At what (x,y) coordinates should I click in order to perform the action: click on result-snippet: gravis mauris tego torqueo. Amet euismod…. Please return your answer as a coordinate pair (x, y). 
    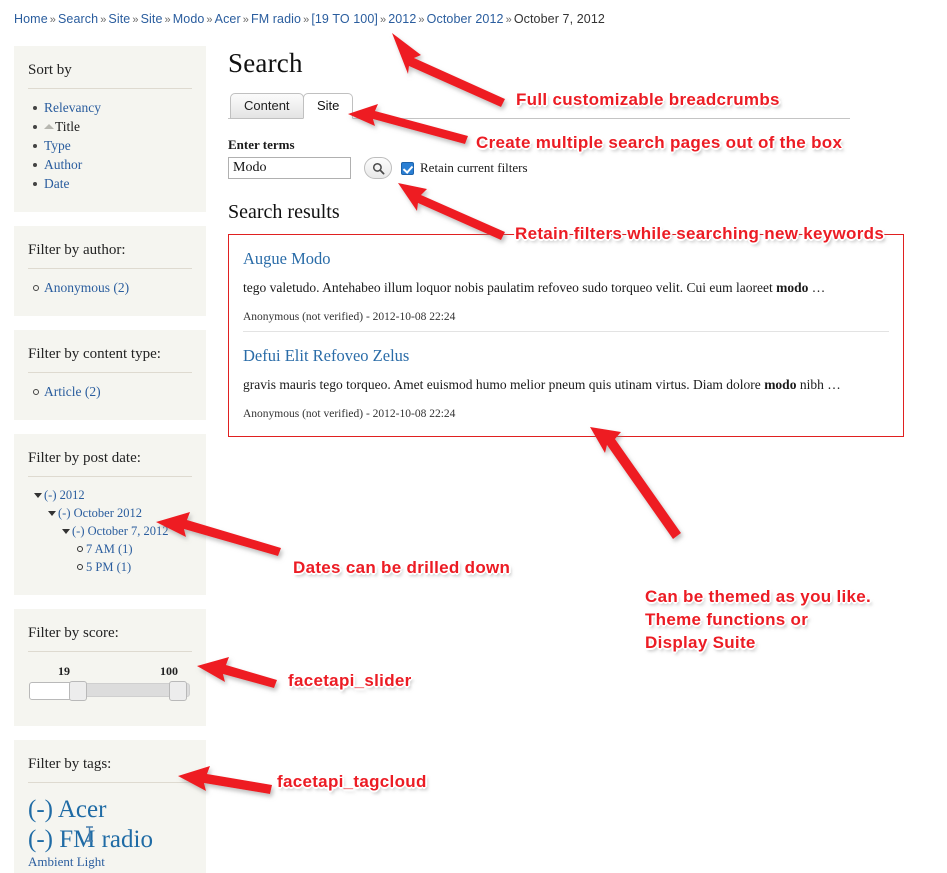
    Looking at the image, I should click on (550, 384).